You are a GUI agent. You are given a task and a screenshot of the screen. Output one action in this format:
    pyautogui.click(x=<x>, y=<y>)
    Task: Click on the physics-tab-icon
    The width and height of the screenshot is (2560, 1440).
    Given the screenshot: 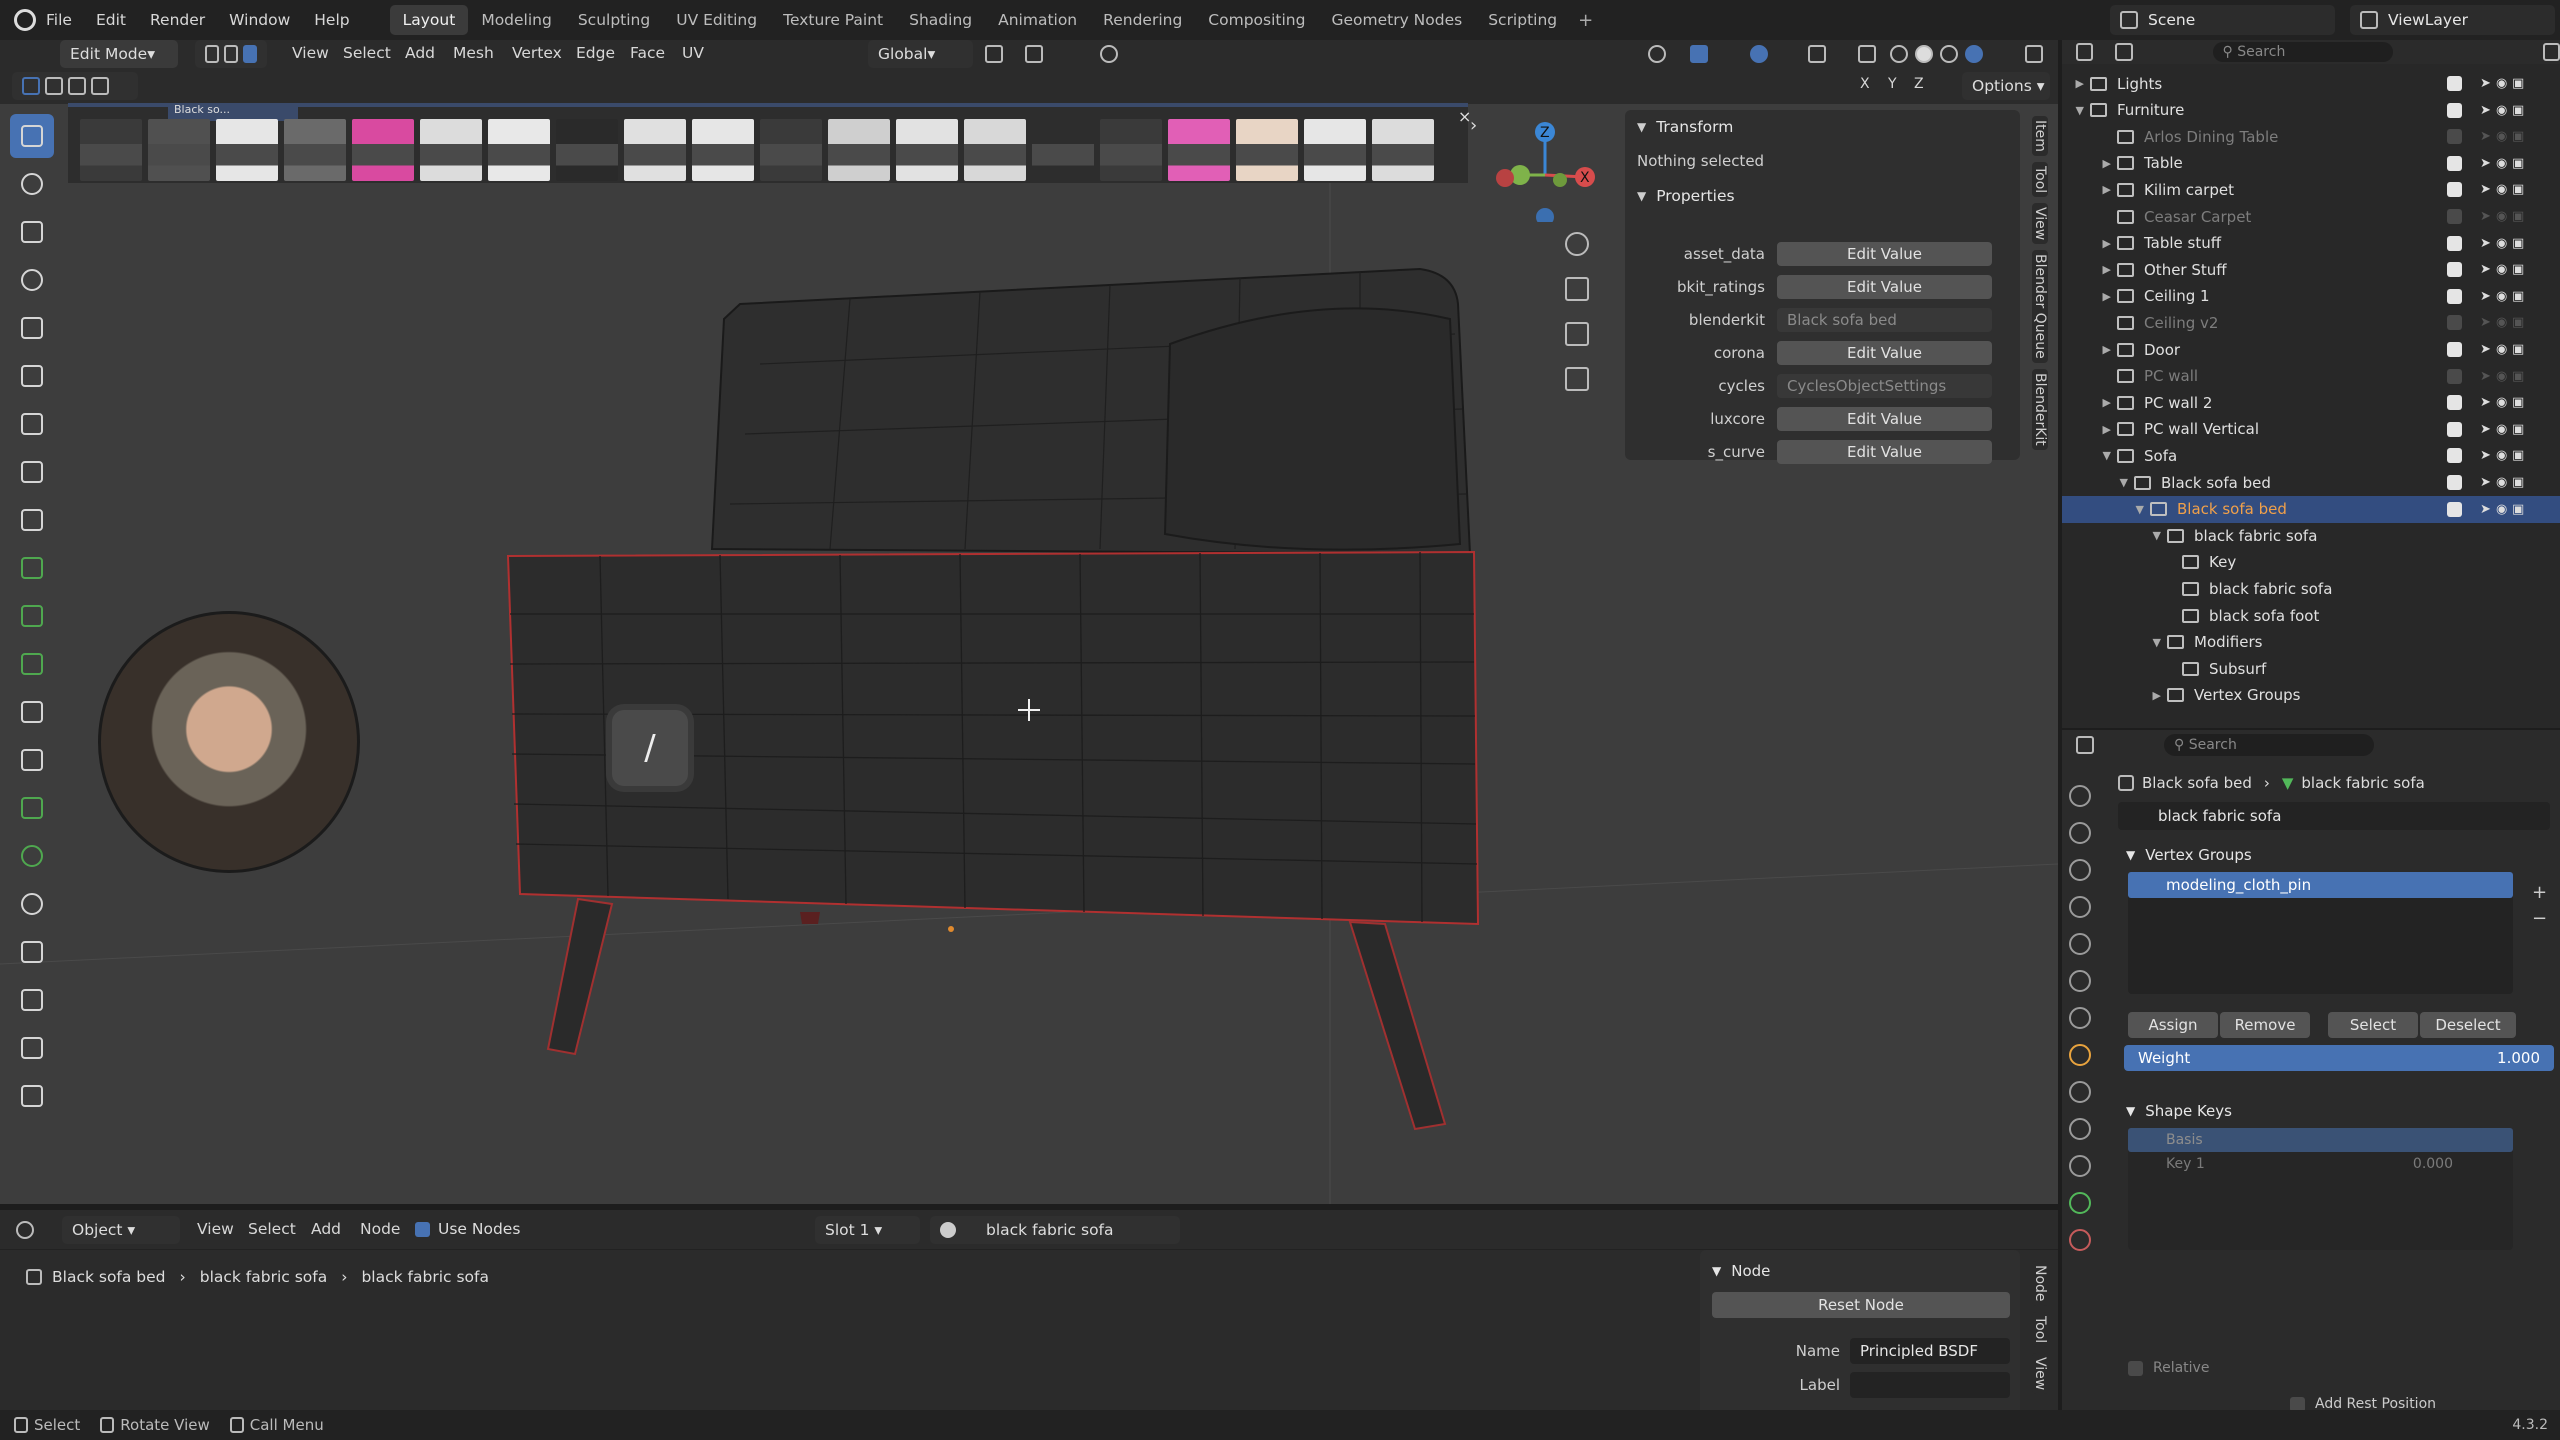 What is the action you would take?
    pyautogui.click(x=2080, y=1166)
    